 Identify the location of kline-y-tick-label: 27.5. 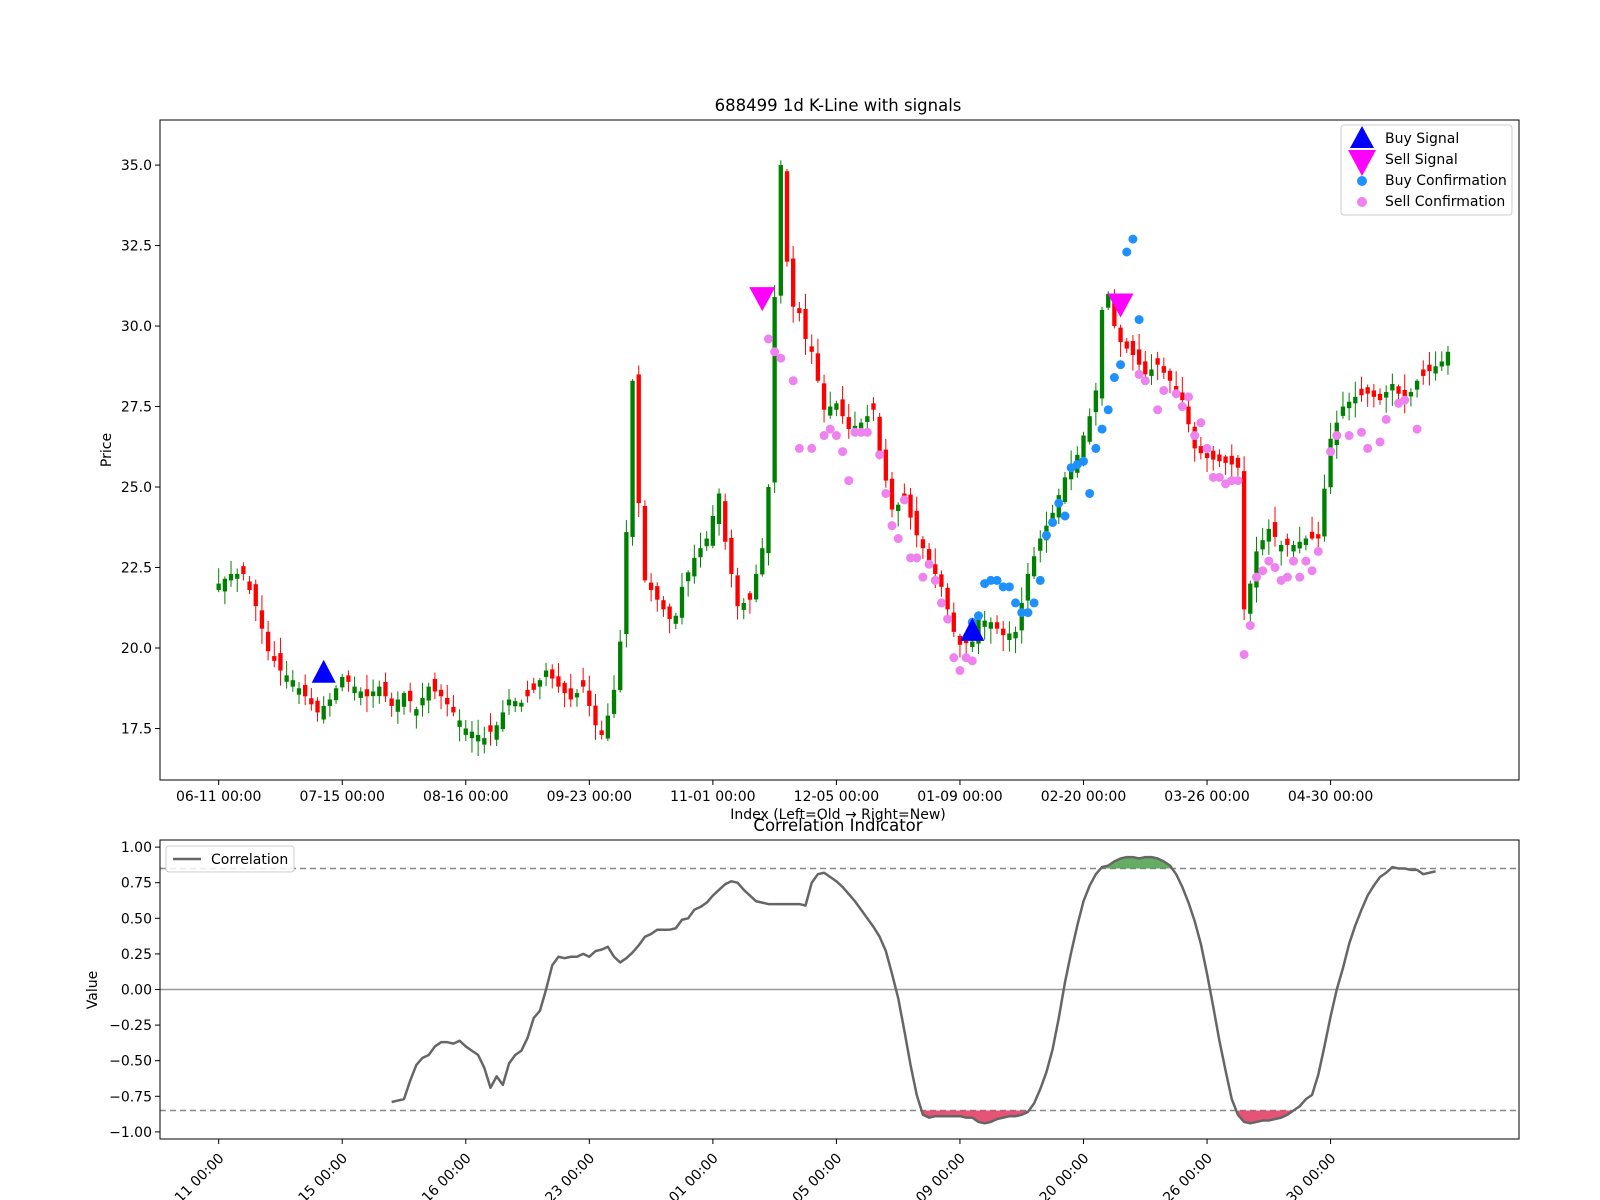
(136, 408).